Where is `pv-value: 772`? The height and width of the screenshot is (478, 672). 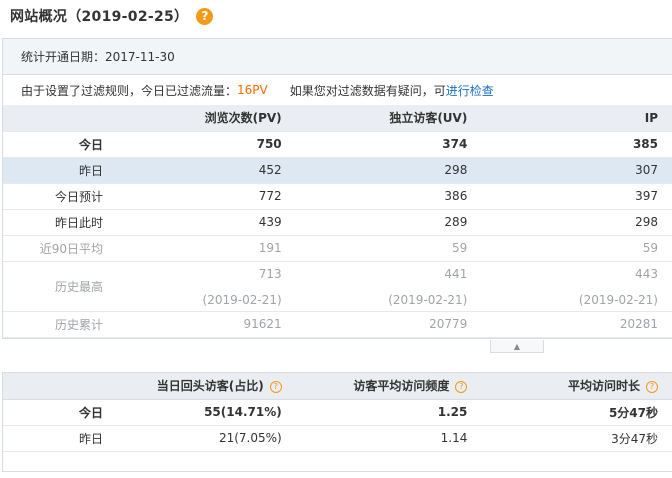
pv-value: 772 is located at coordinates (199, 196).